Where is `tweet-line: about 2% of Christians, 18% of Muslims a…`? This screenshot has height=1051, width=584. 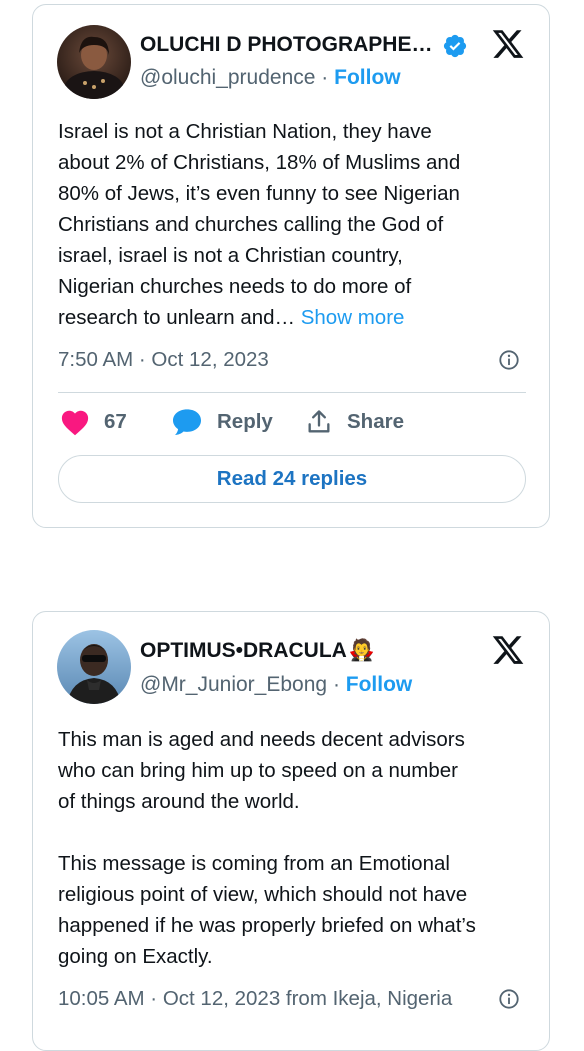
tweet-line: about 2% of Christians, 18% of Muslims a… is located at coordinates (259, 162).